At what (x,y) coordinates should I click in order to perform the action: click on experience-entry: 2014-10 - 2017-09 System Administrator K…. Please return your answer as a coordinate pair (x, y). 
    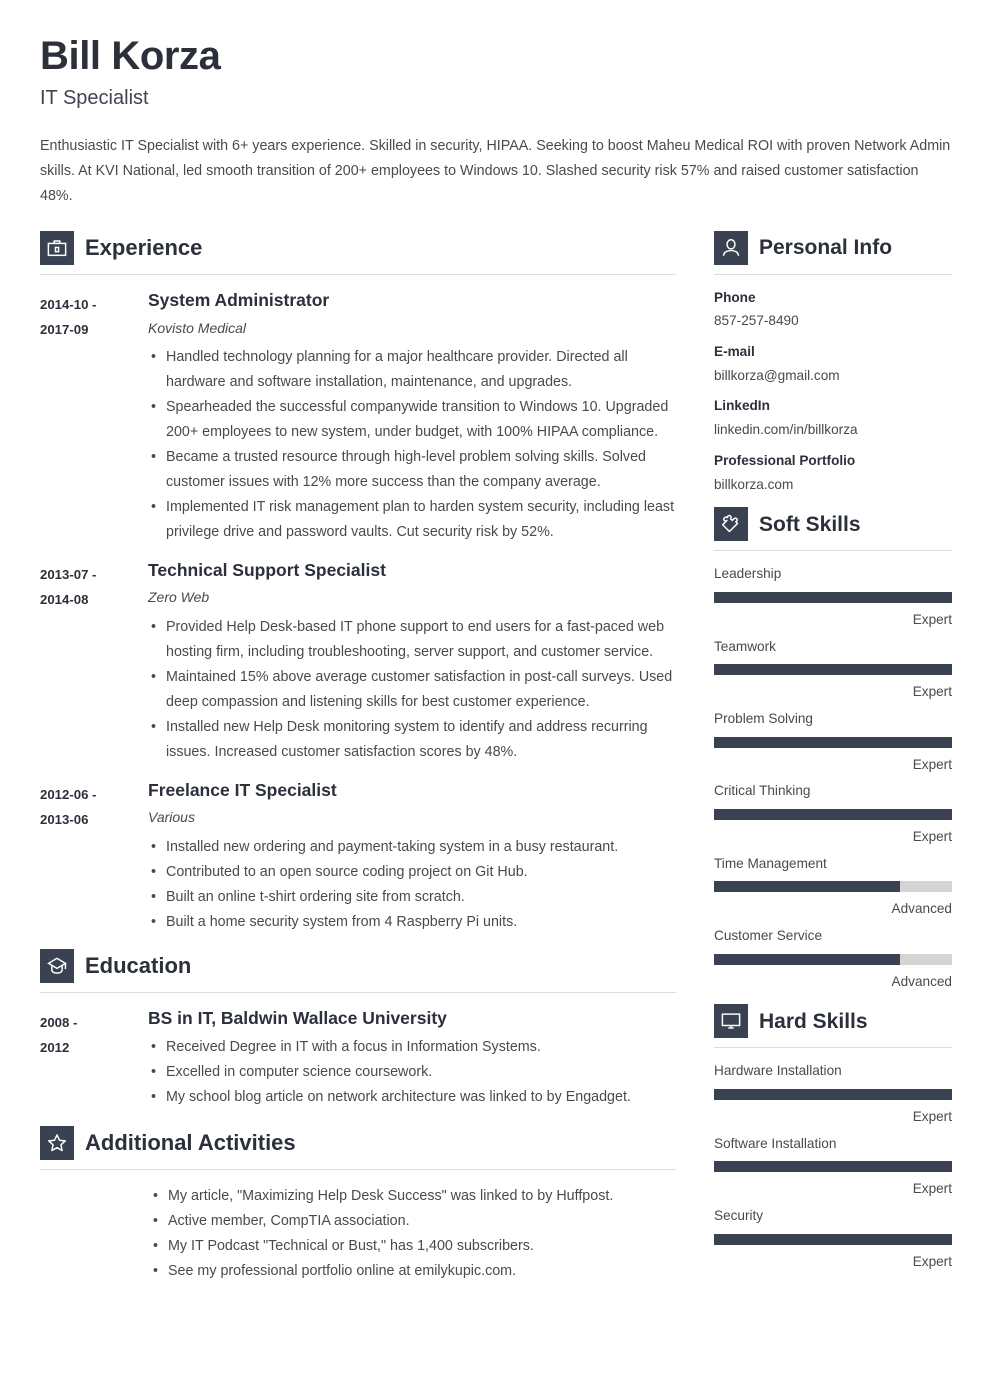
    Looking at the image, I should click on (358, 417).